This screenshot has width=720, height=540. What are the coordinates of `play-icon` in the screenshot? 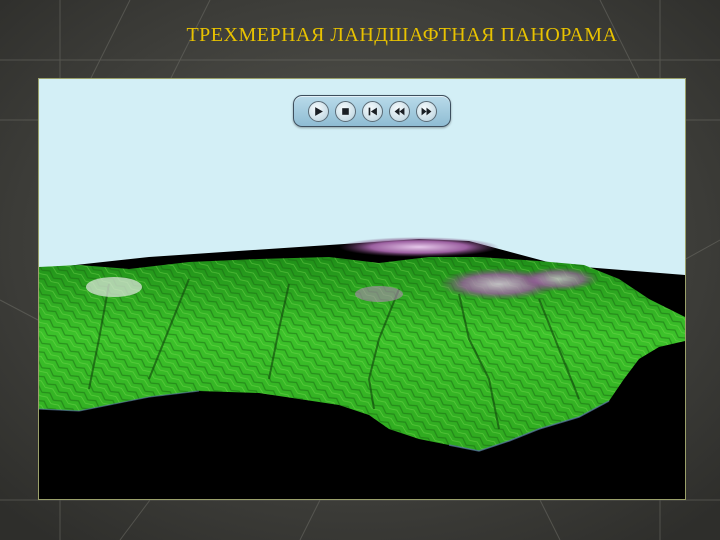 It's located at (318, 111).